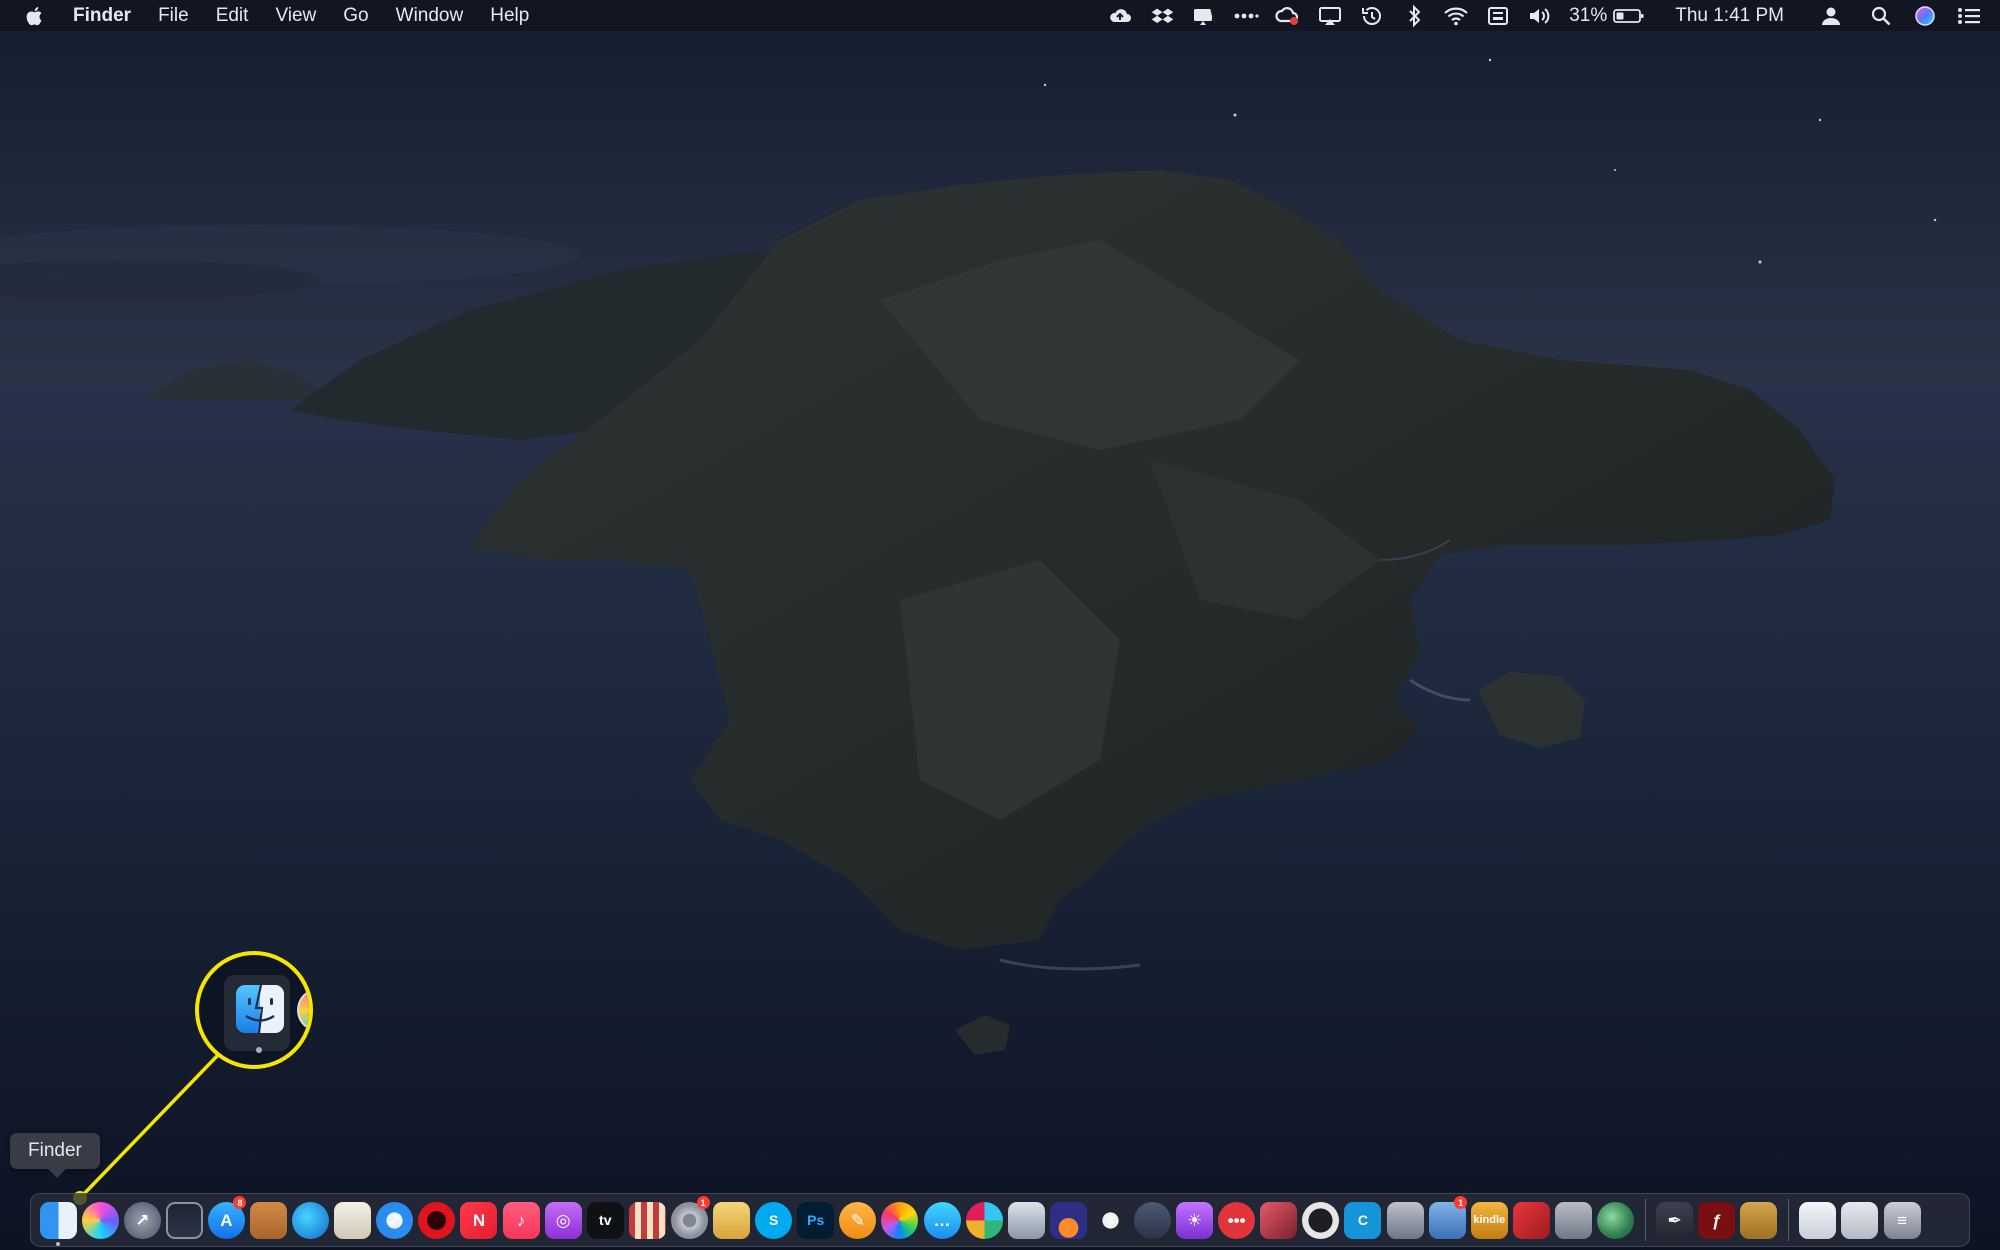  What do you see at coordinates (1330, 16) in the screenshot?
I see `airplay-icon` at bounding box center [1330, 16].